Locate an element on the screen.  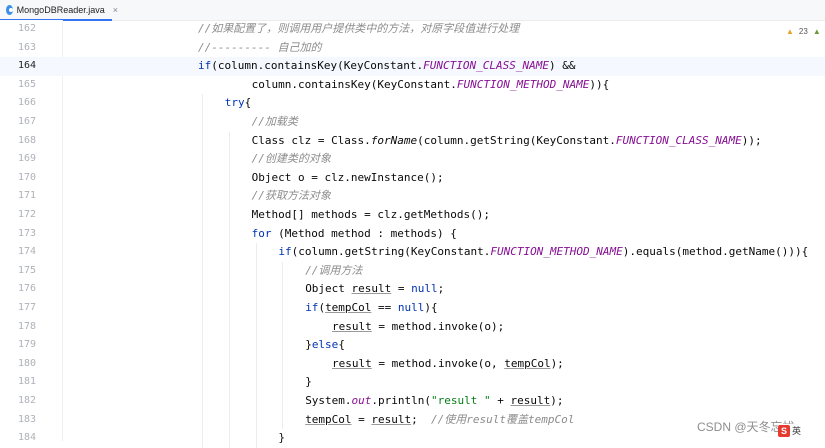
code-token: .println( is located at coordinates (401, 400).